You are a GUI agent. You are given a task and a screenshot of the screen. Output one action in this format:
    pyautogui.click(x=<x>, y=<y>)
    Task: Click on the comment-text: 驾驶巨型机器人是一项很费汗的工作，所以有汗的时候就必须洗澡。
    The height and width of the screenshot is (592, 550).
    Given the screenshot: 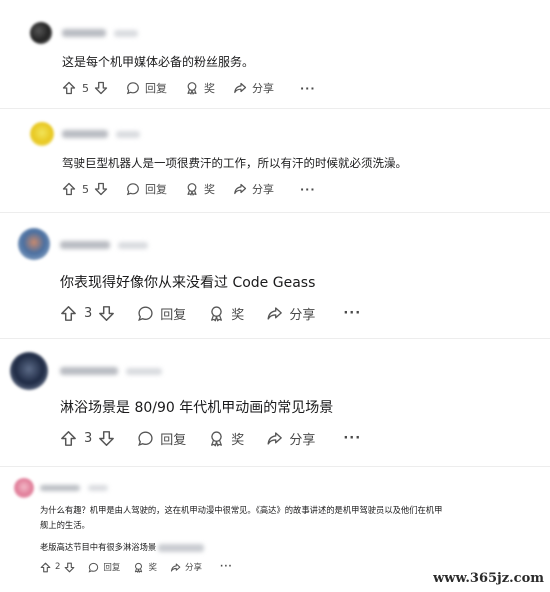 What is the action you would take?
    pyautogui.click(x=234, y=163)
    